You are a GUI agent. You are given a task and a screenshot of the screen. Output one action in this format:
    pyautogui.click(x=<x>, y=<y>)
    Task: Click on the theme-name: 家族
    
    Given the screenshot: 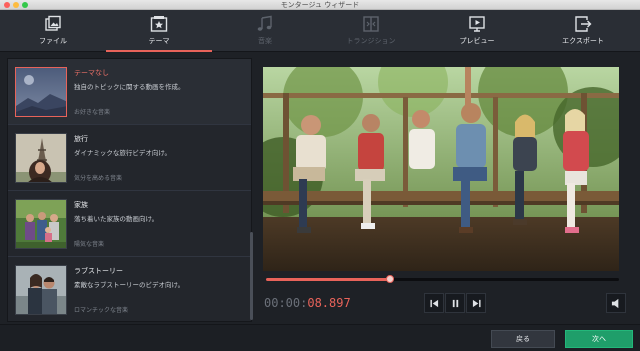 What is the action you would take?
    pyautogui.click(x=81, y=205)
    